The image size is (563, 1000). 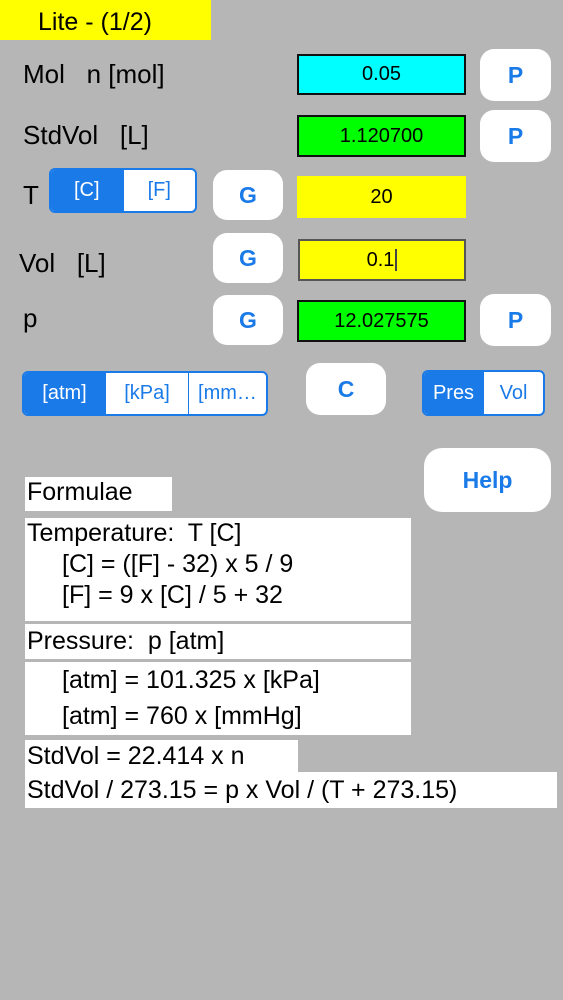 I want to click on temperature-formula-1: [C] = ([F] - 32) x 5 / 9, so click(x=218, y=564).